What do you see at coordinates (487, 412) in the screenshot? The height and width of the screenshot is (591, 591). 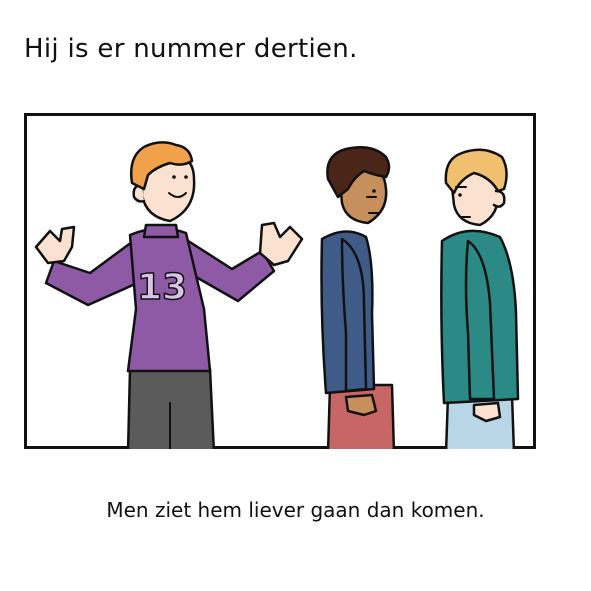 I see `fist-right` at bounding box center [487, 412].